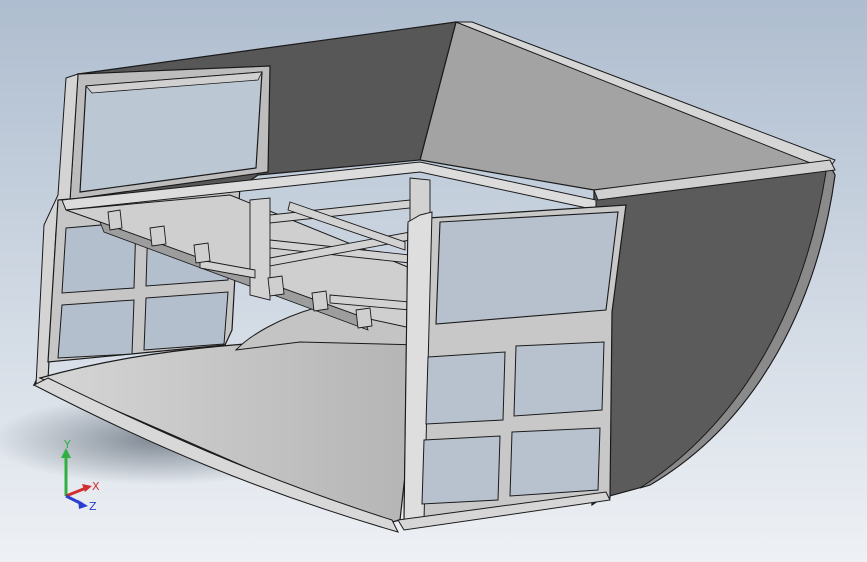 This screenshot has height=562, width=867. Describe the element at coordinates (87, 488) in the screenshot. I see `x-axis-arrowhead` at that location.